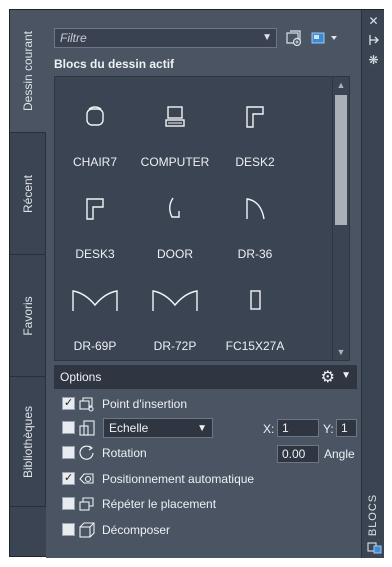 This screenshot has width=392, height=567. What do you see at coordinates (175, 116) in the screenshot?
I see `computer-icon` at bounding box center [175, 116].